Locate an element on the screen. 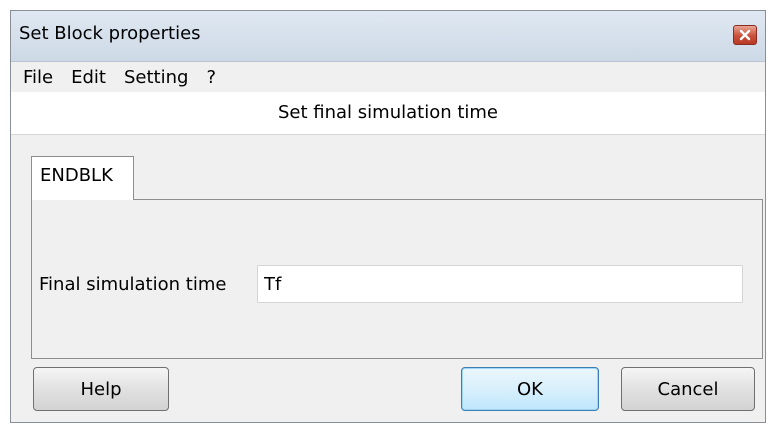 This screenshot has width=769, height=426. menu-file: File is located at coordinates (38, 77).